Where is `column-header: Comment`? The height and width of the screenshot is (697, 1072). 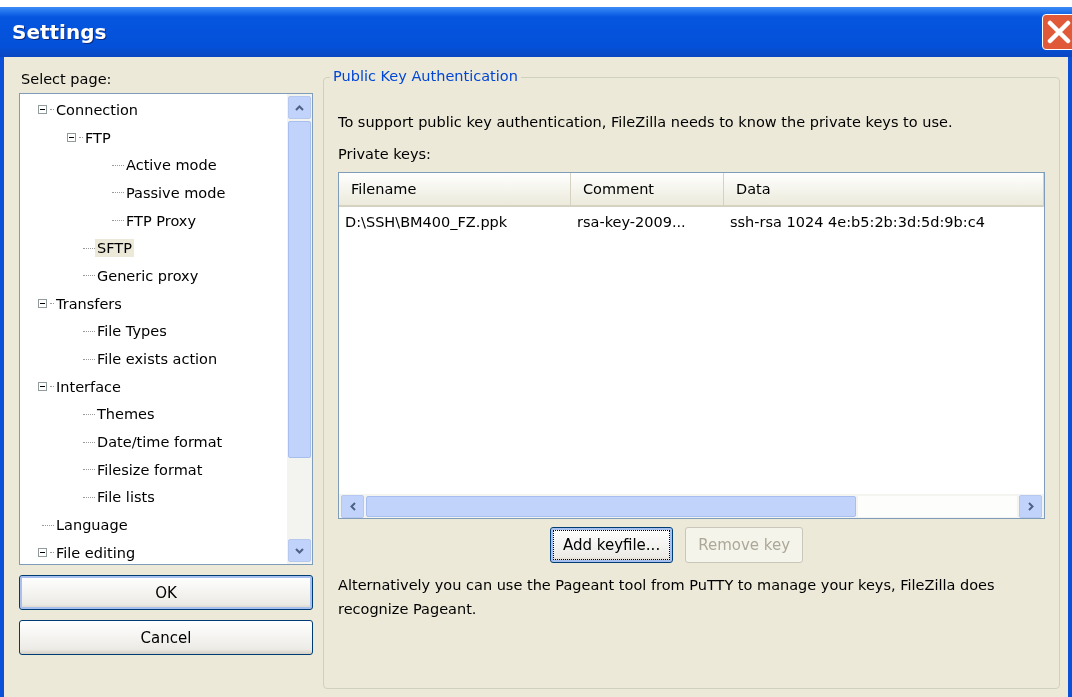
column-header: Comment is located at coordinates (647, 189).